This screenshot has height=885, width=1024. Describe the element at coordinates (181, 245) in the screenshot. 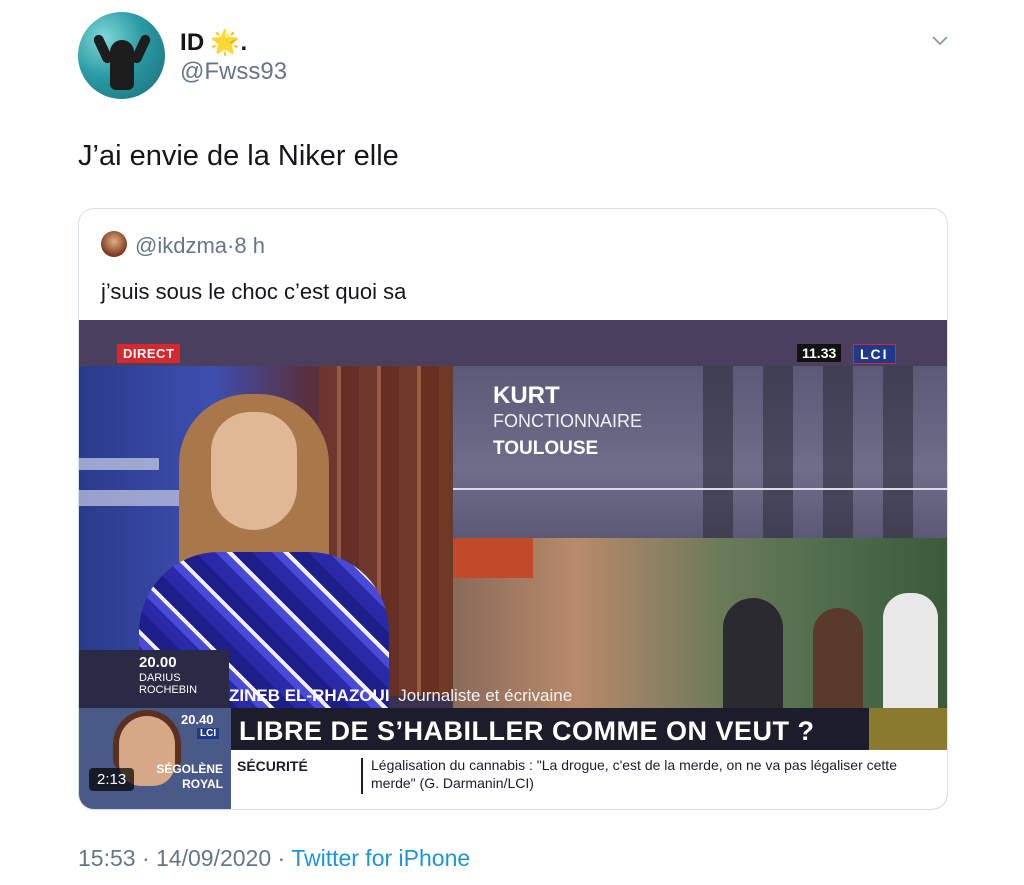

I see `quoted-handle: @ikdzma` at that location.